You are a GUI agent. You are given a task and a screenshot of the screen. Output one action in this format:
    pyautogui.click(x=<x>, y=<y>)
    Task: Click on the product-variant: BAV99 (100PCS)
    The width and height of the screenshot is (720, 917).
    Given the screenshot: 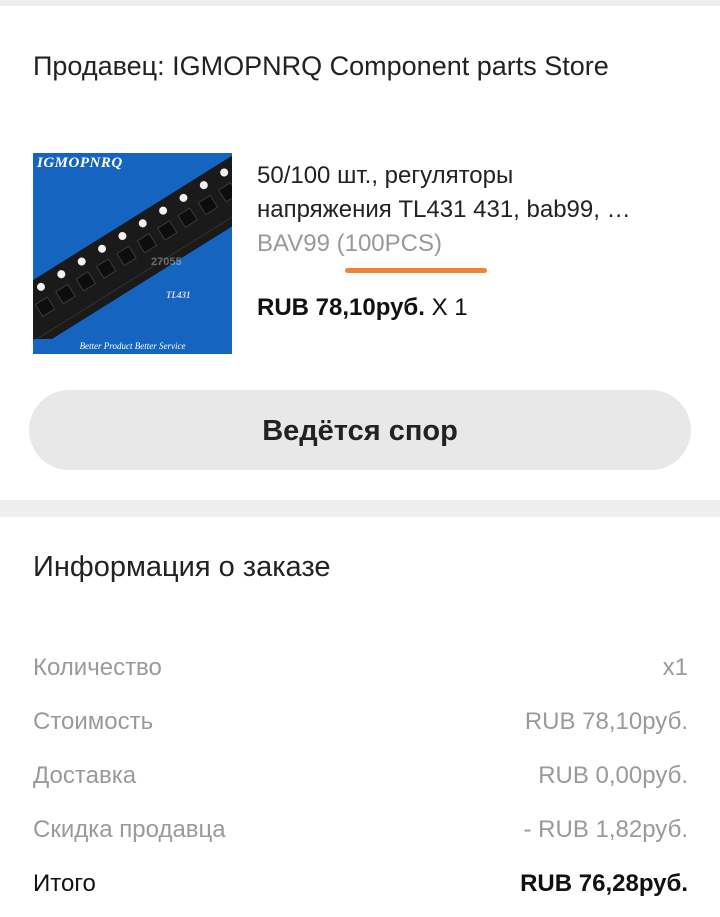 What is the action you would take?
    pyautogui.click(x=349, y=243)
    